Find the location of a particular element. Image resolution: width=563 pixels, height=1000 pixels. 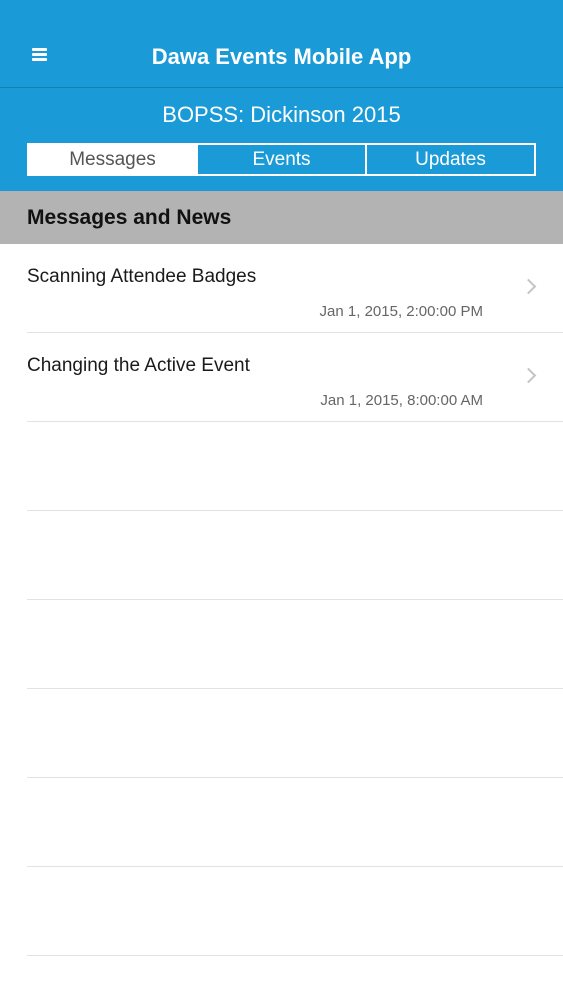

event-name: BOPSS: Dickinson 2015 is located at coordinates (281, 114).